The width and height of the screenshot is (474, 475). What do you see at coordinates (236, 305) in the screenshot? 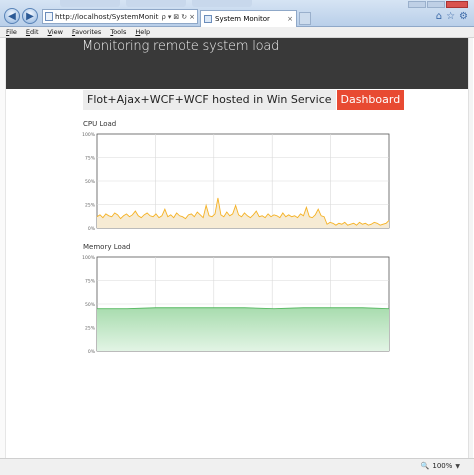
I see `memory-load-chart: 0% 25% 50% 75% 100%` at bounding box center [236, 305].